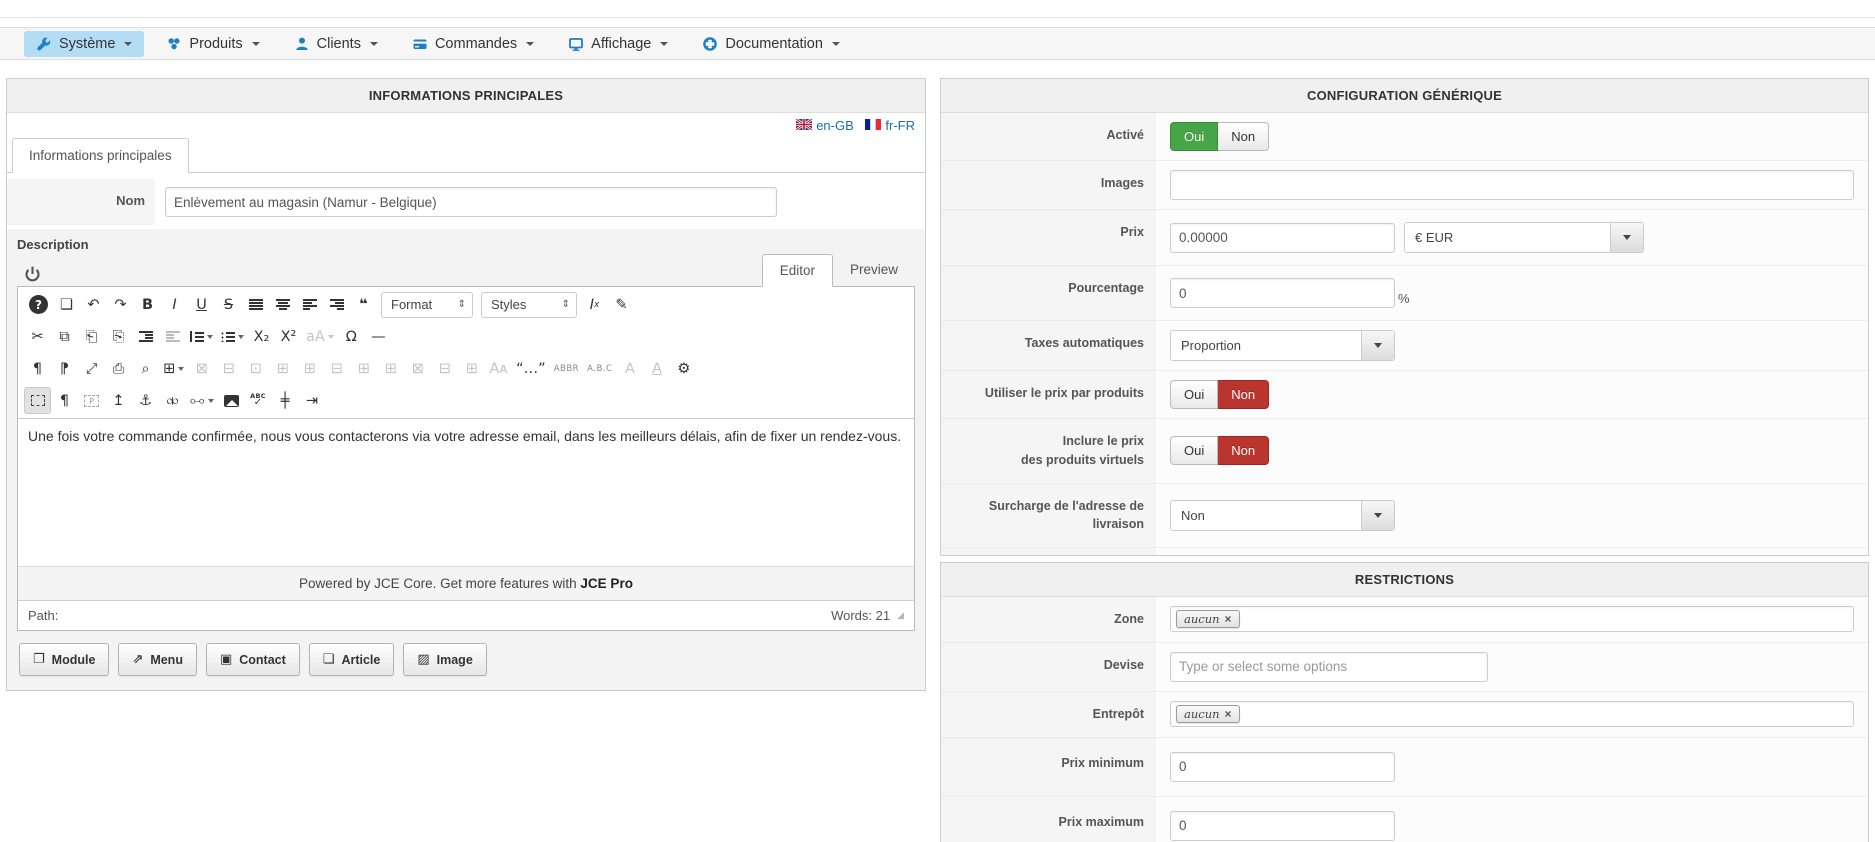  Describe the element at coordinates (258, 400) in the screenshot. I see `spellcheck-icon: ABC ✓` at that location.